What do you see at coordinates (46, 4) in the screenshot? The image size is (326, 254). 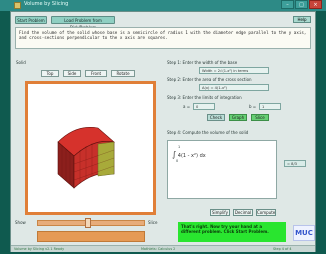 I see `window-title: Volume by Slicing` at bounding box center [46, 4].